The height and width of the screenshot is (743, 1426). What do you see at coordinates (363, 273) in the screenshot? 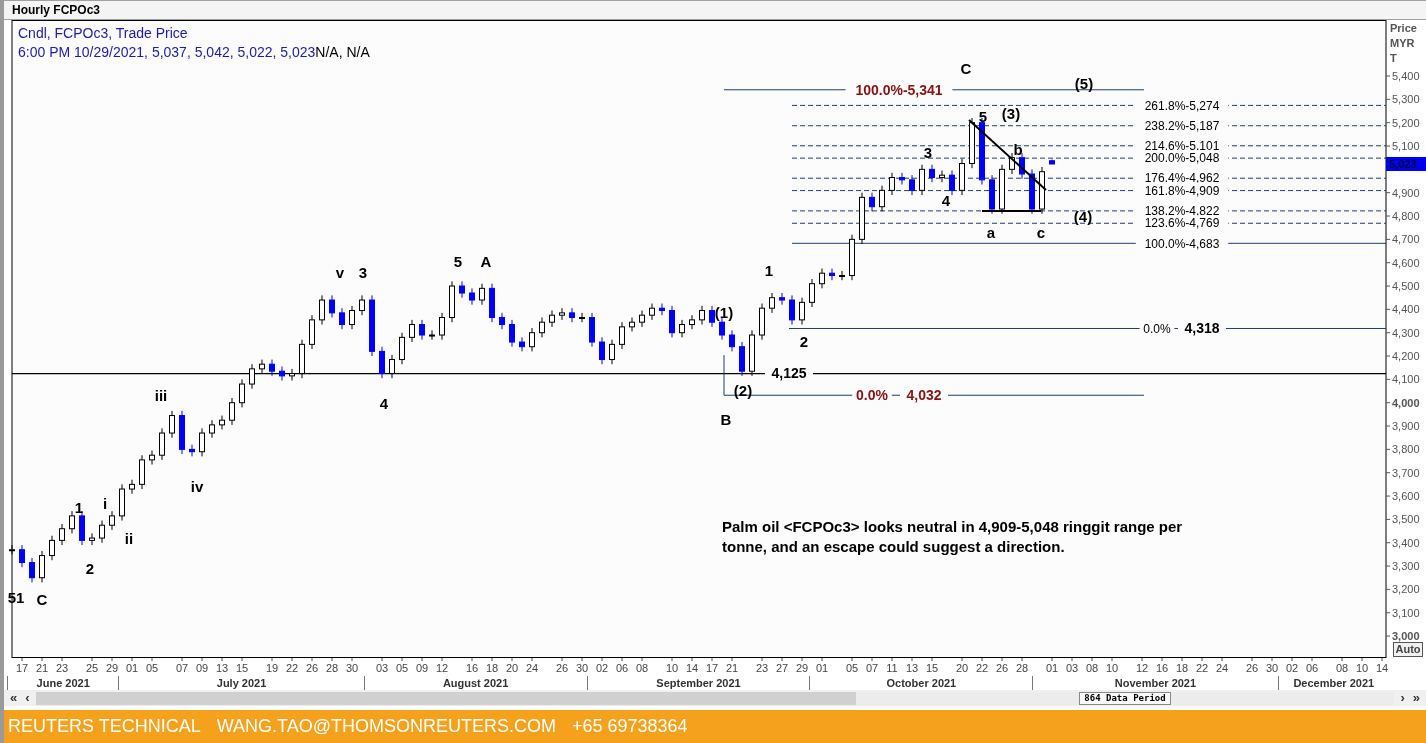
I see `wave-label: 3` at bounding box center [363, 273].